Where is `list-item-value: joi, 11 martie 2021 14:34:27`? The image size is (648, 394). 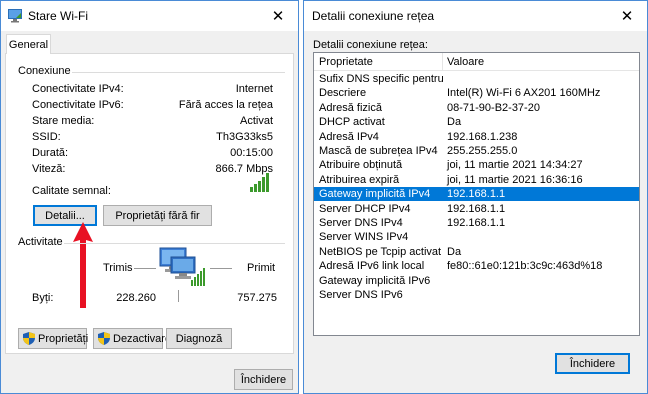 list-item-value: joi, 11 martie 2021 14:34:27 is located at coordinates (515, 165).